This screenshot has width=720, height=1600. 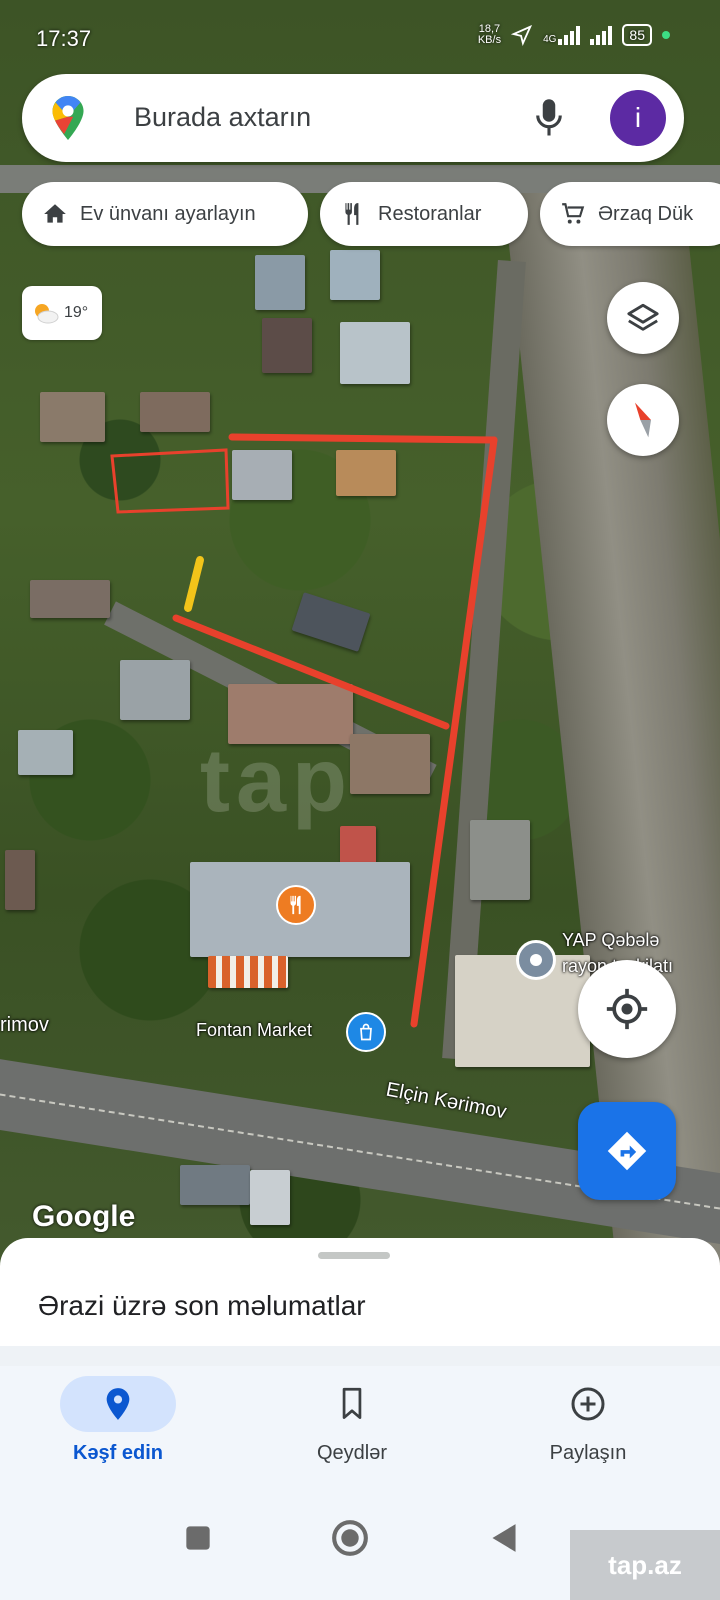 I want to click on battery-icon: 85, so click(x=637, y=35).